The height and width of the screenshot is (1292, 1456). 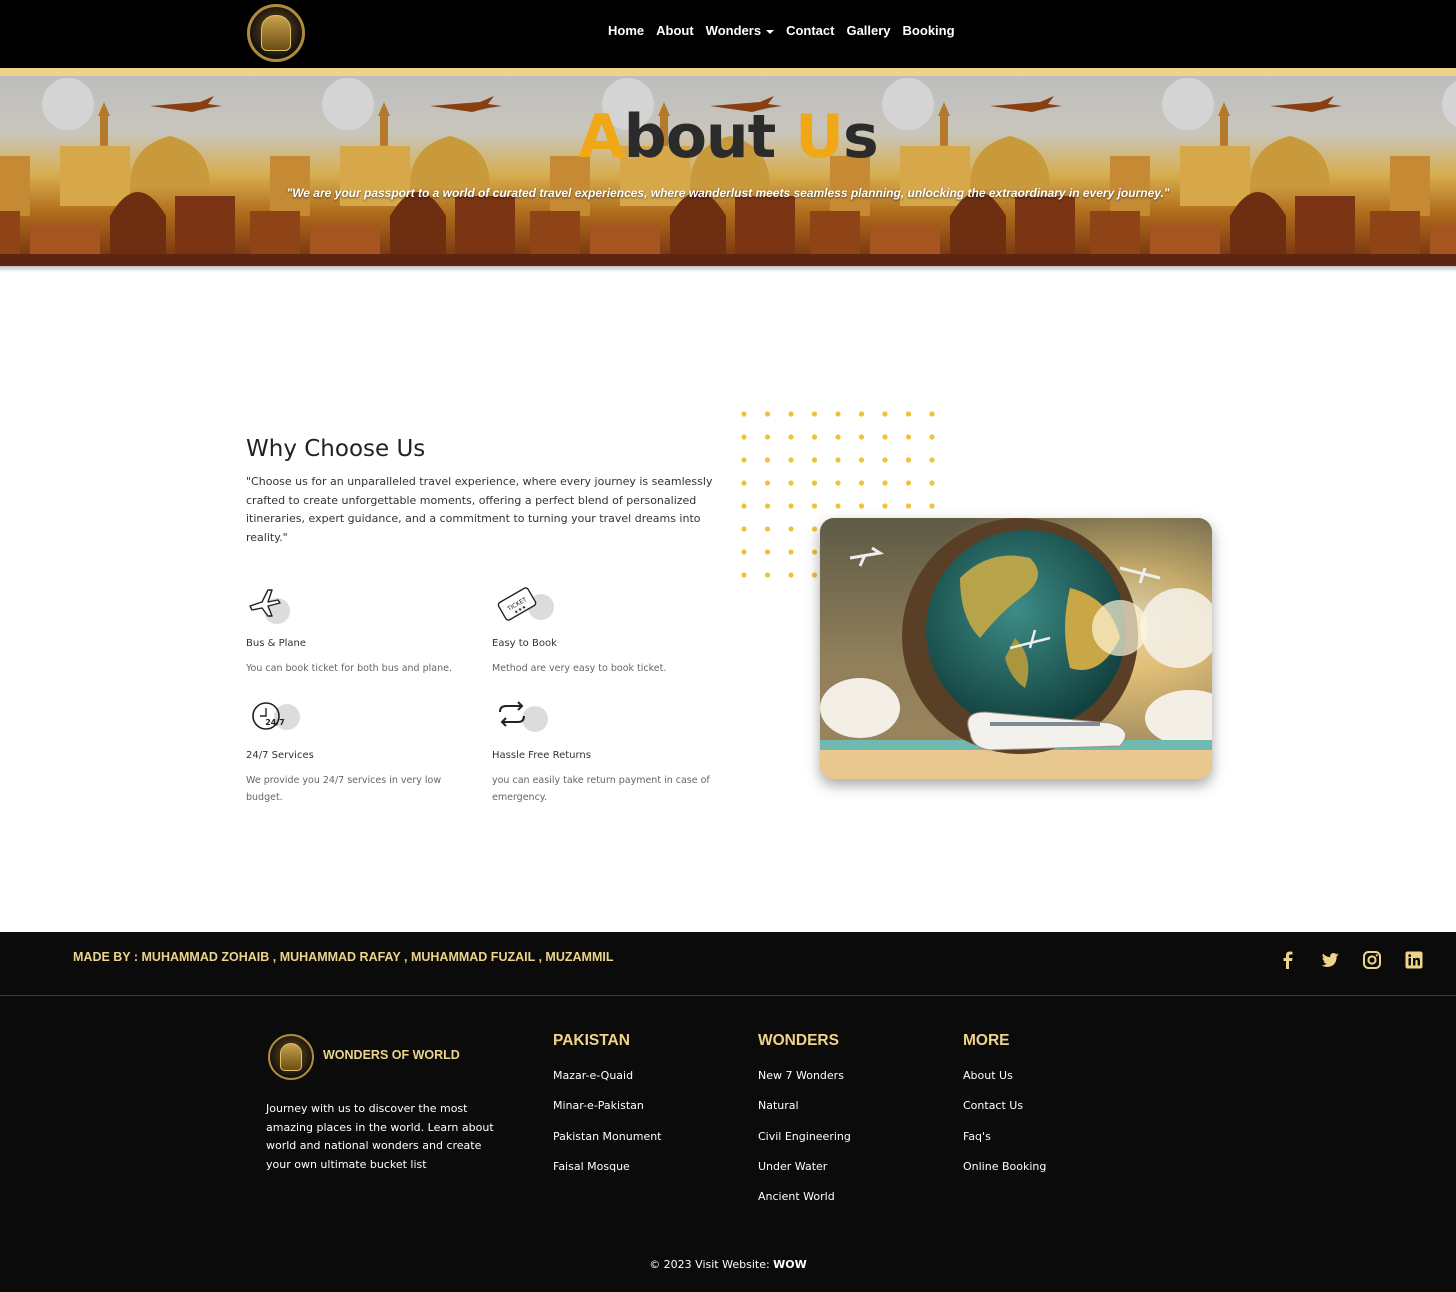 What do you see at coordinates (728, 1264) in the screenshot?
I see `copyright: © 2023 Visit Website: WOW` at bounding box center [728, 1264].